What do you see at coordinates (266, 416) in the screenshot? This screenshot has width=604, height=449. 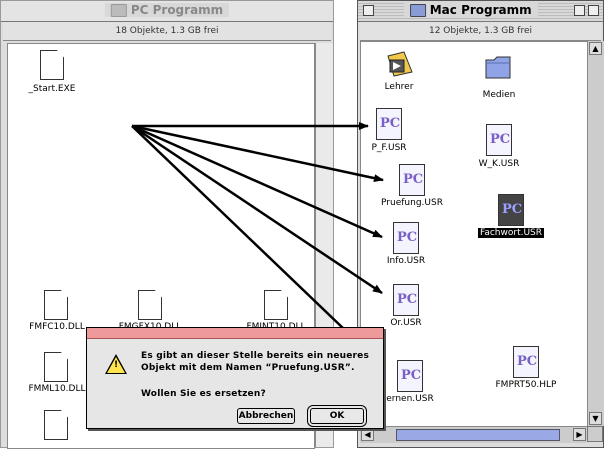 I see `cancel-button: Abbrechen` at bounding box center [266, 416].